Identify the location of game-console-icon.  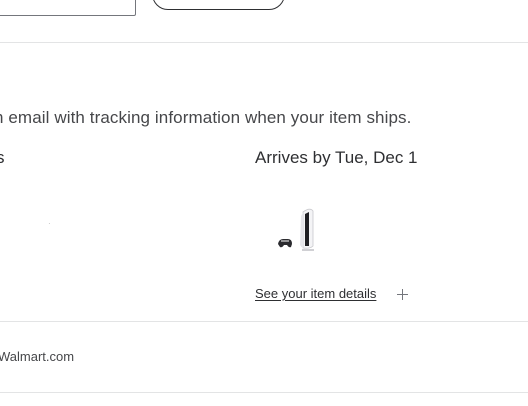
(296, 229).